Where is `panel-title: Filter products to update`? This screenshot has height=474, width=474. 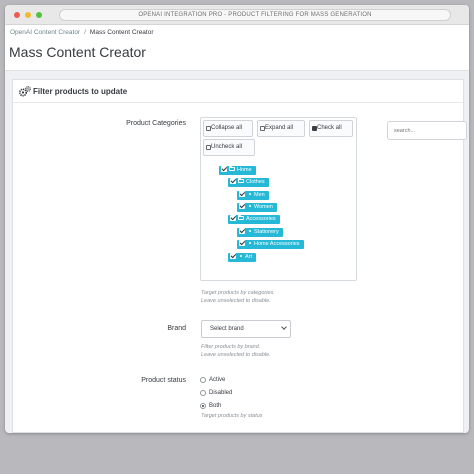 panel-title: Filter products to update is located at coordinates (80, 91).